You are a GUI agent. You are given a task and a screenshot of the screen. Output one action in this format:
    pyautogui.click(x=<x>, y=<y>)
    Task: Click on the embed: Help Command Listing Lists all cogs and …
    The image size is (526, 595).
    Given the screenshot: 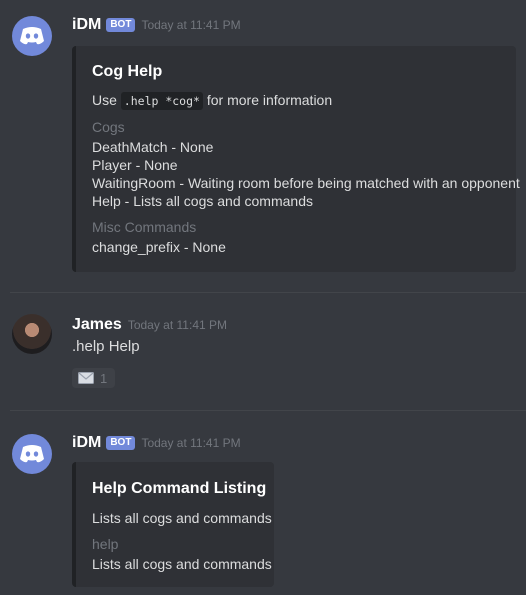 What is the action you would take?
    pyautogui.click(x=173, y=524)
    